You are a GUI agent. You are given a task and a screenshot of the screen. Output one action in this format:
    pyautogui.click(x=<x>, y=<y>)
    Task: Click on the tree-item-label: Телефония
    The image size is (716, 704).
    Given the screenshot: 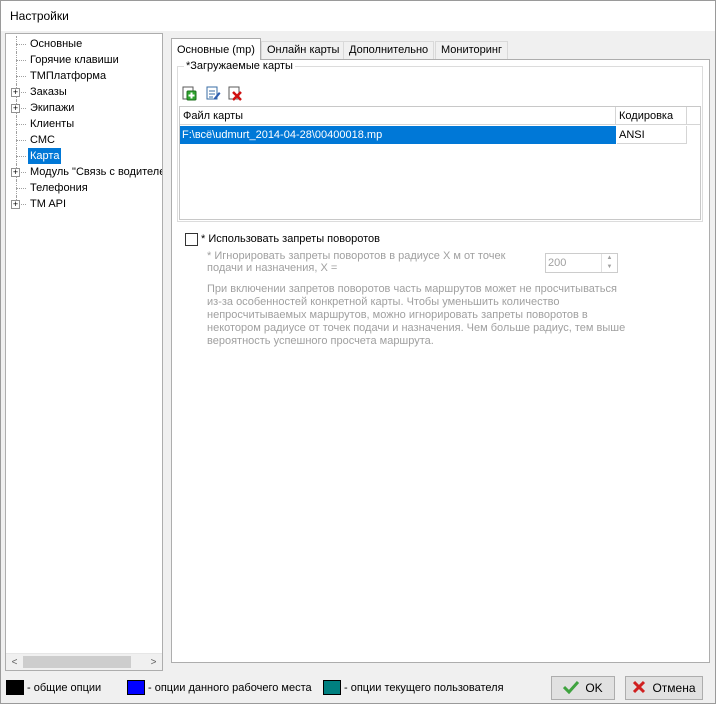 What is the action you would take?
    pyautogui.click(x=59, y=188)
    